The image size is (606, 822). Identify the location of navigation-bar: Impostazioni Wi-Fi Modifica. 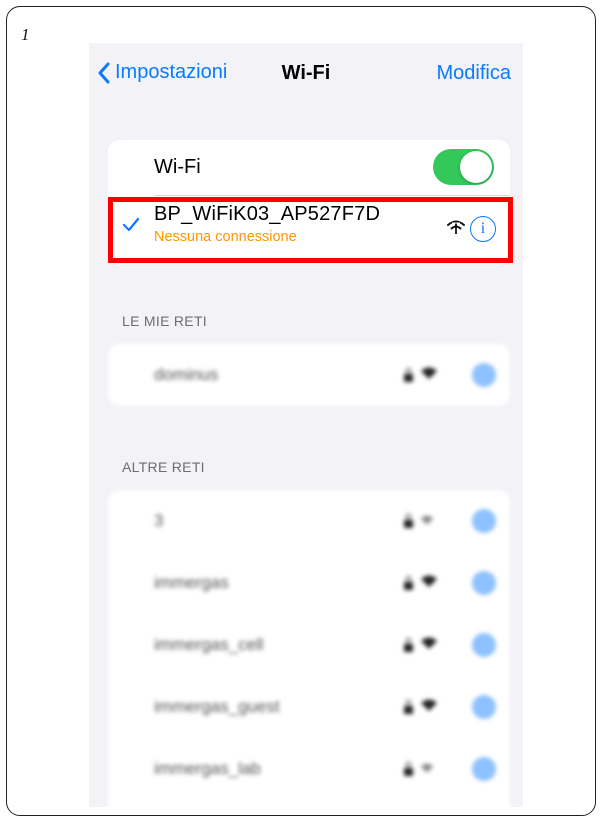
(306, 73).